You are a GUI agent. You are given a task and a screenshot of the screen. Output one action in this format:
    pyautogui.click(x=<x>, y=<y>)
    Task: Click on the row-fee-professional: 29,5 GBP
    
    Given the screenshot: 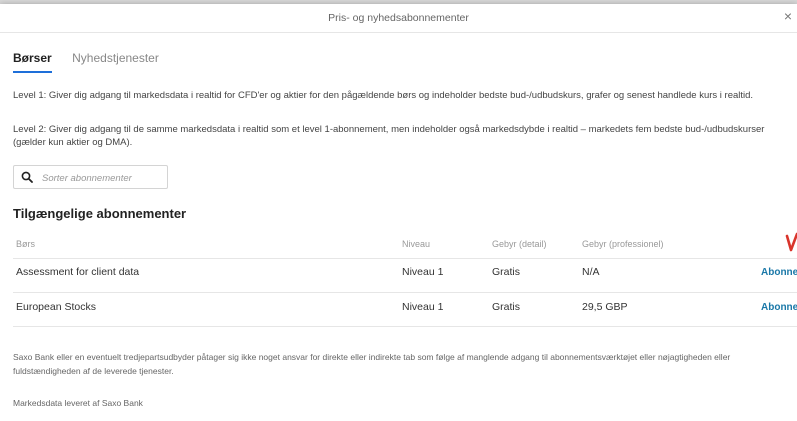 What is the action you would take?
    pyautogui.click(x=605, y=307)
    